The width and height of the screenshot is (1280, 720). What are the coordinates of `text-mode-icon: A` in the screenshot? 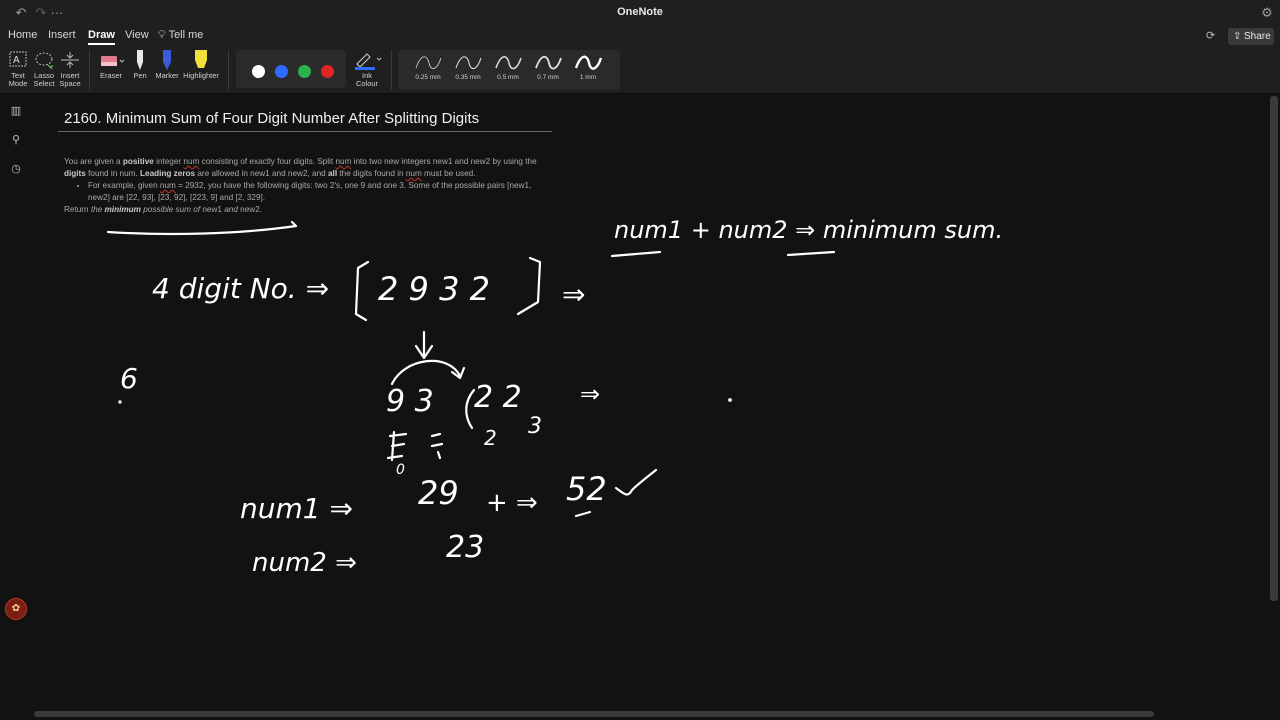 It's located at (18, 59).